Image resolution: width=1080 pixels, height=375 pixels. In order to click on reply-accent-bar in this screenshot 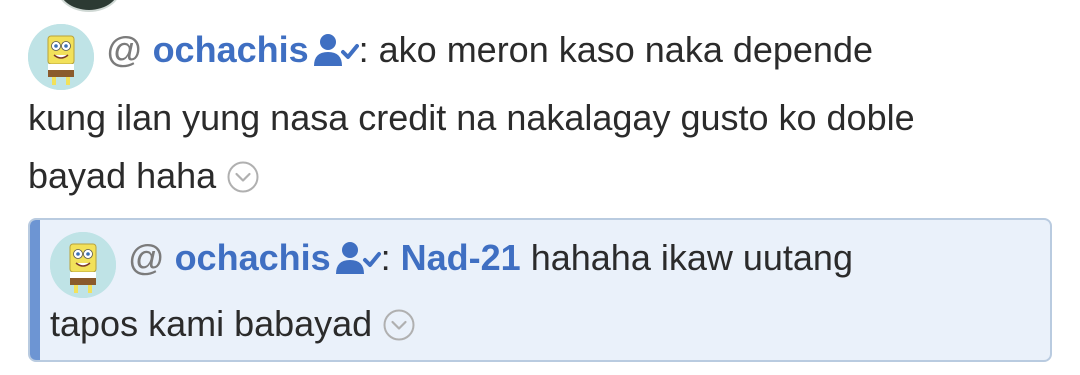, I will do `click(35, 290)`.